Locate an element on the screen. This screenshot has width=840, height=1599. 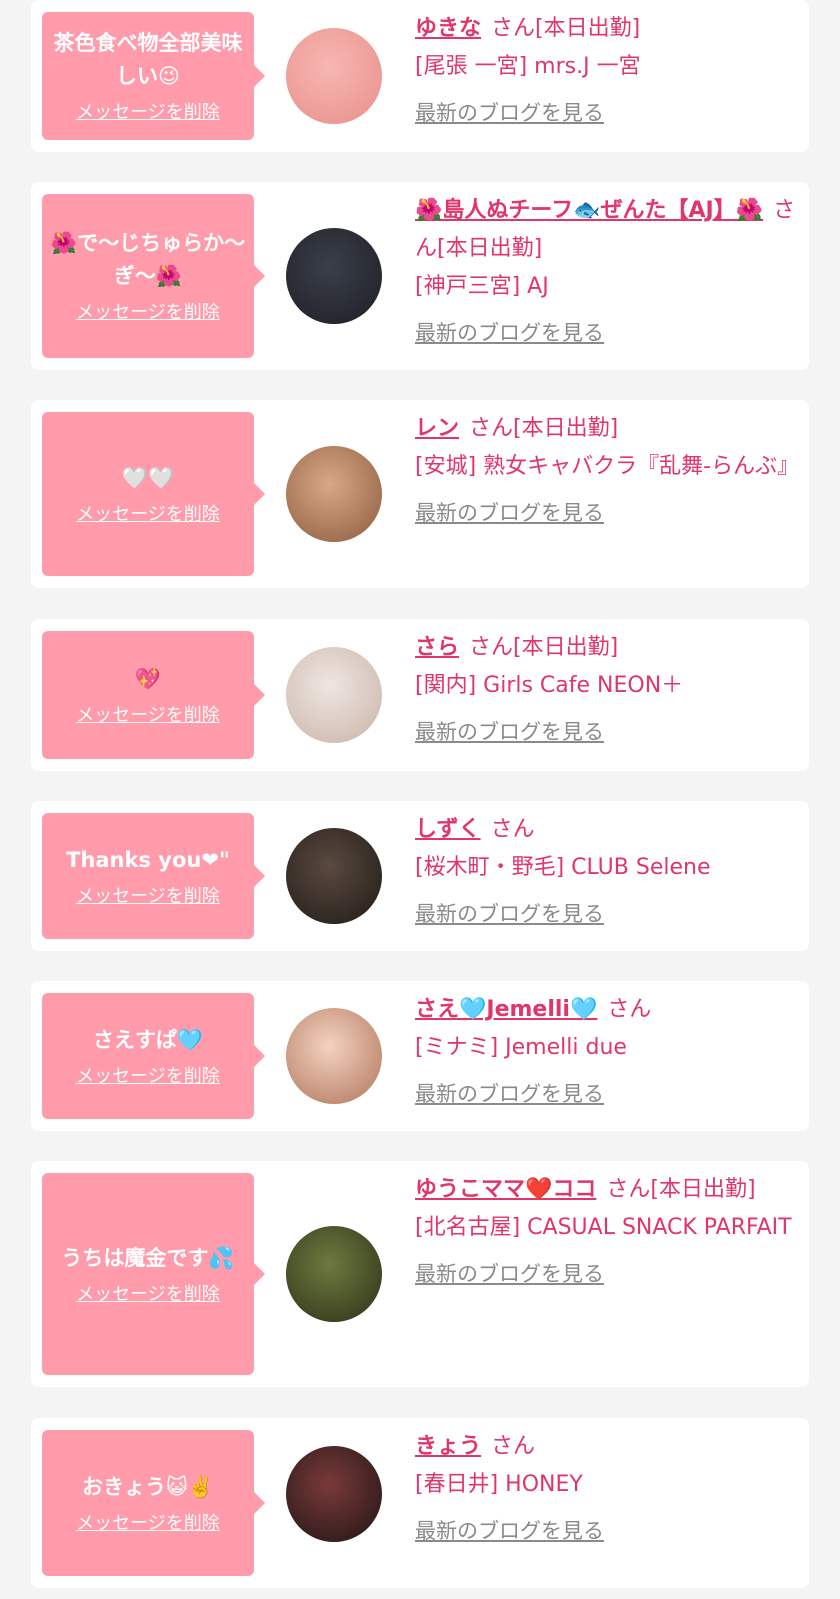
message-text: おきょう😺✌️ is located at coordinates (148, 1486).